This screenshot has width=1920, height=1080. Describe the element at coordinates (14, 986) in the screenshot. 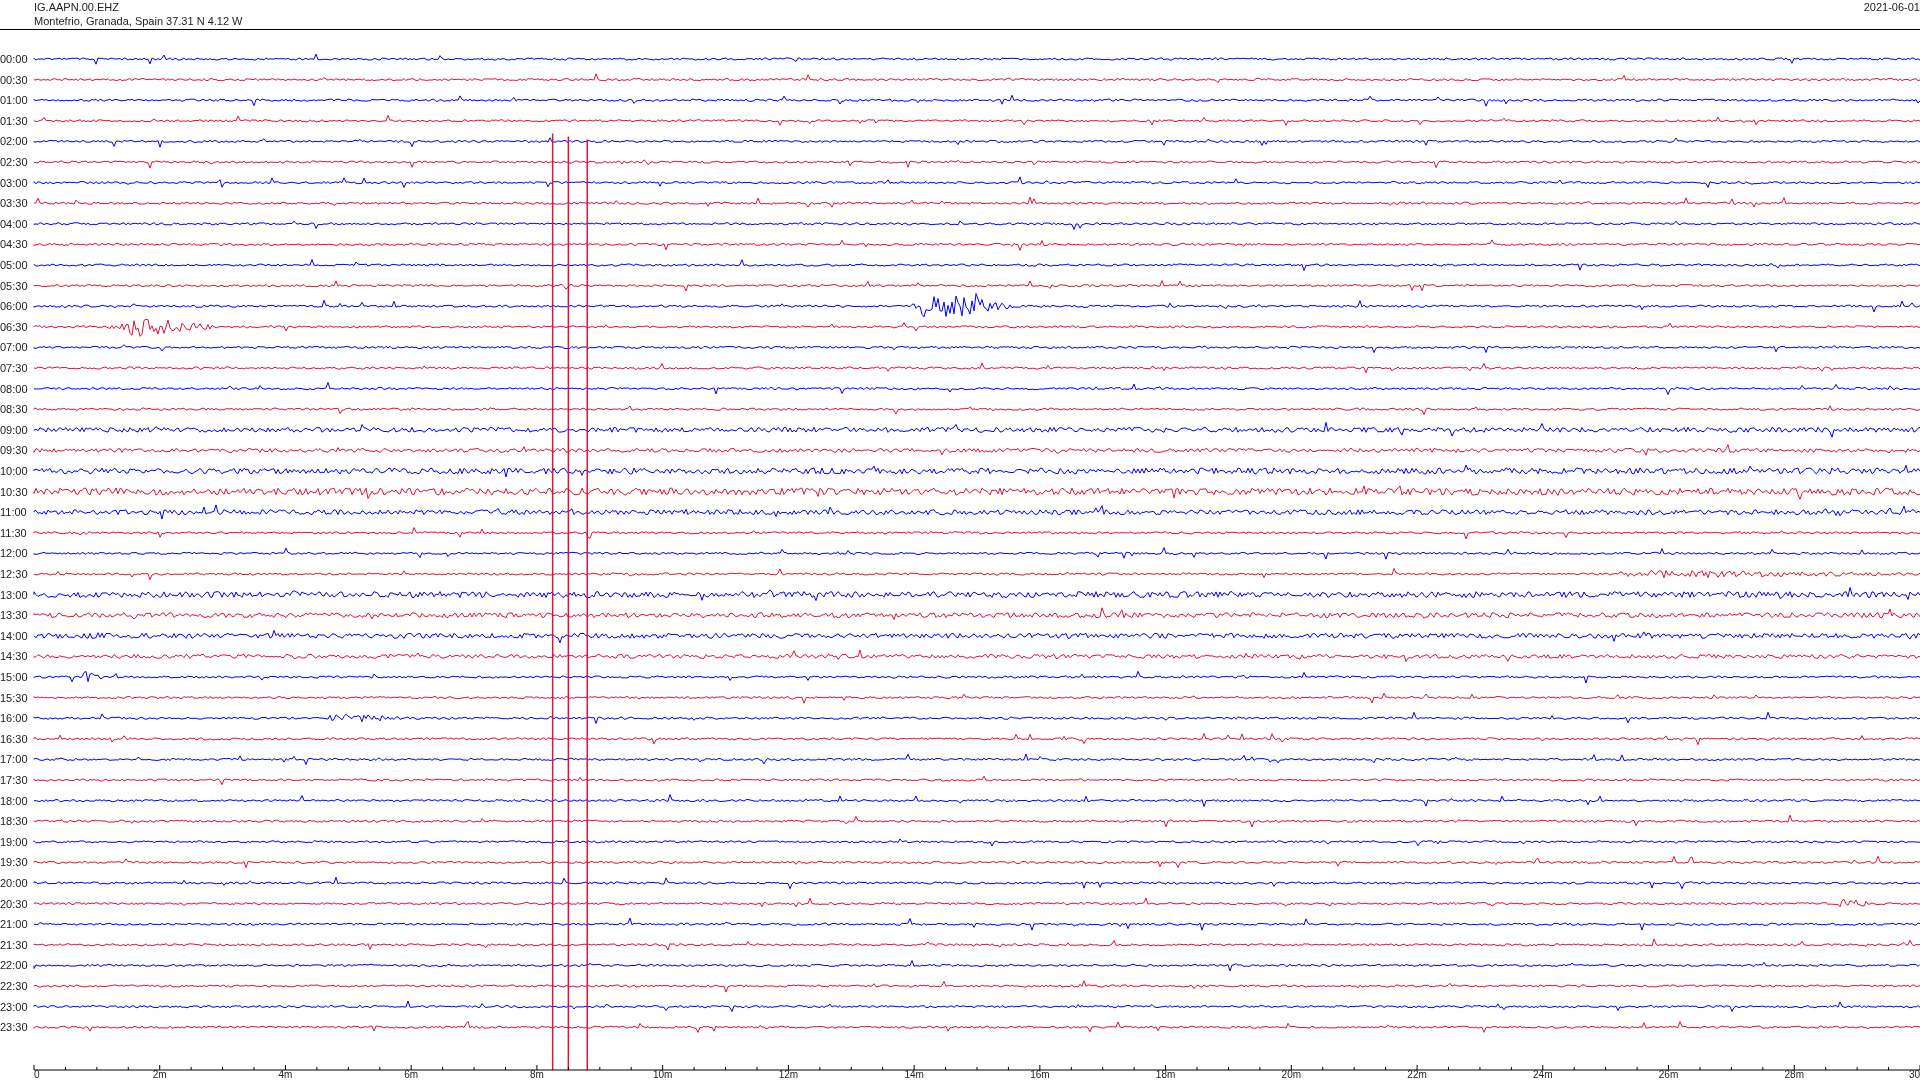

I see `time-label: 22:30` at that location.